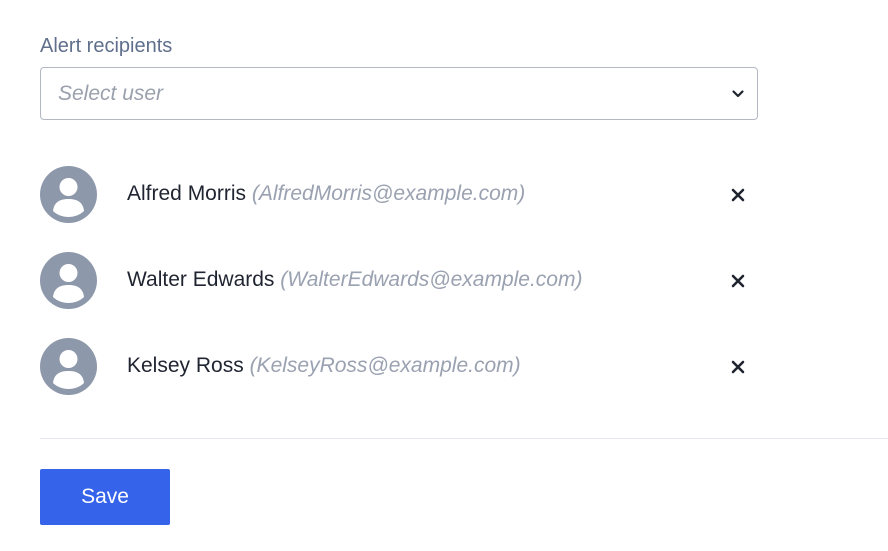 Image resolution: width=888 pixels, height=551 pixels. I want to click on save-button: Save, so click(105, 497).